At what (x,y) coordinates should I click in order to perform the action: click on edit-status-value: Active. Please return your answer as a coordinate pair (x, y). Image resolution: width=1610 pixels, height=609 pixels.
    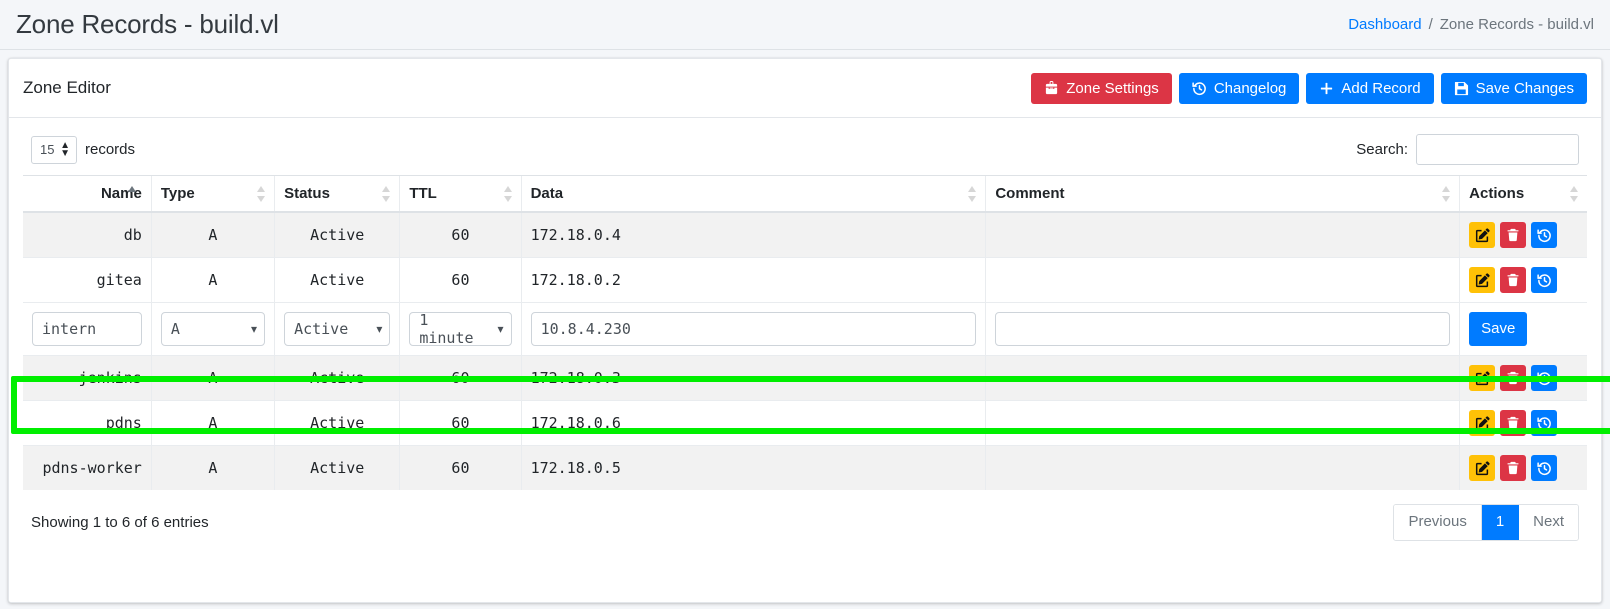
    Looking at the image, I should click on (321, 329).